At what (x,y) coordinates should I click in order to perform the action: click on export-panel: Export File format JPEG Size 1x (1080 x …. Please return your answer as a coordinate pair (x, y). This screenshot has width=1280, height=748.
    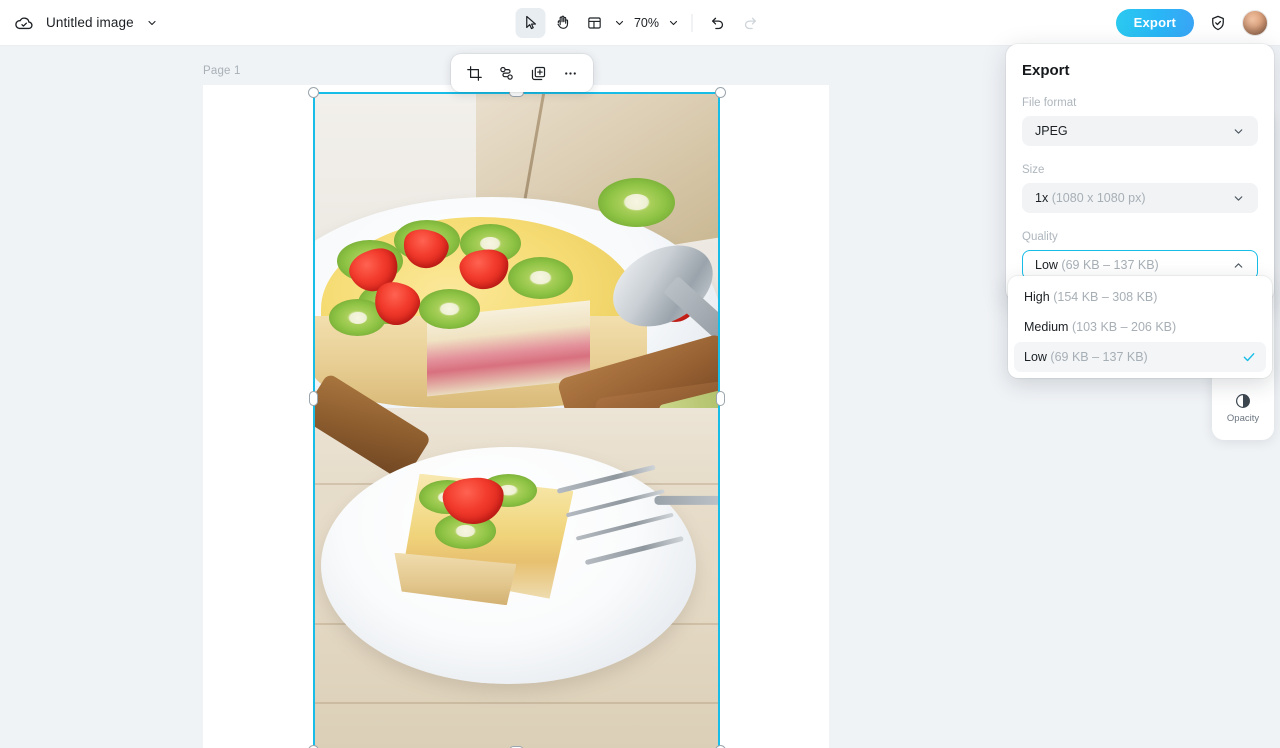
    Looking at the image, I should click on (1140, 211).